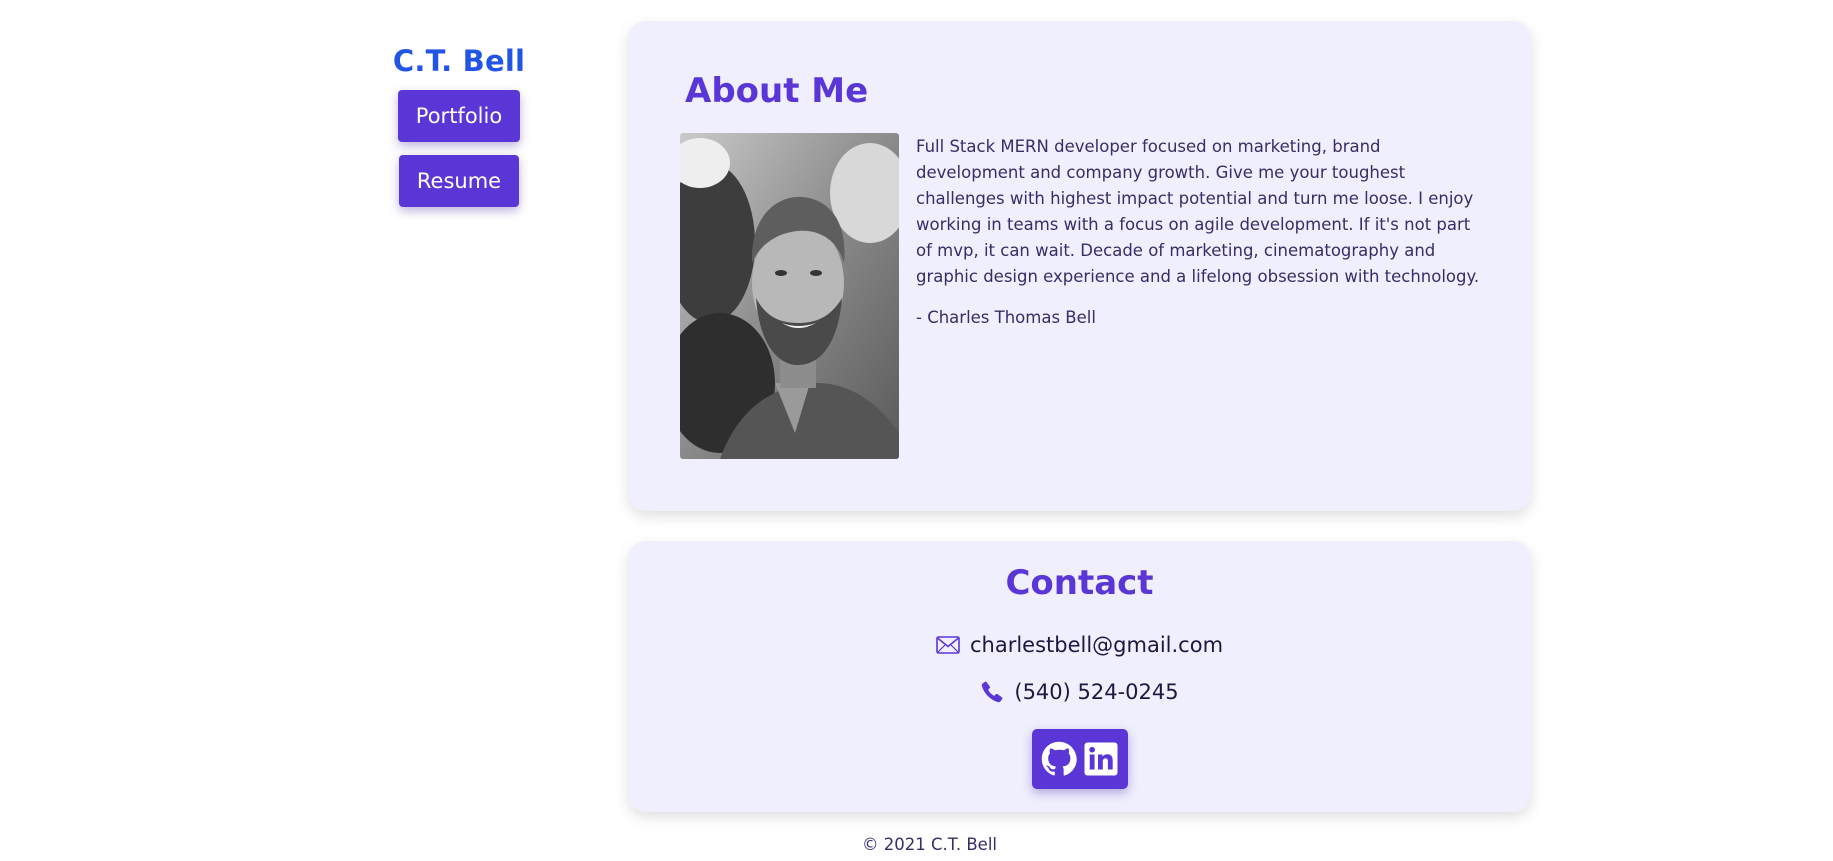 This screenshot has height=861, width=1833. What do you see at coordinates (1096, 692) in the screenshot?
I see `phone-link: (540) 524-0245` at bounding box center [1096, 692].